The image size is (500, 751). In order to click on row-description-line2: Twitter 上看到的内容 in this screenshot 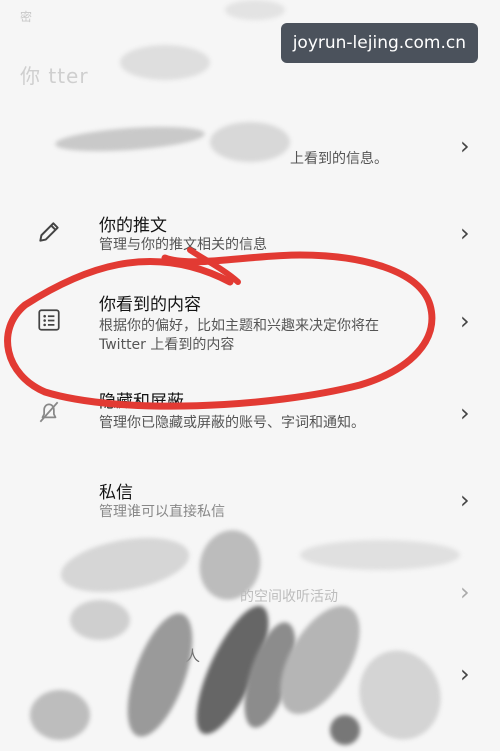, I will do `click(167, 345)`.